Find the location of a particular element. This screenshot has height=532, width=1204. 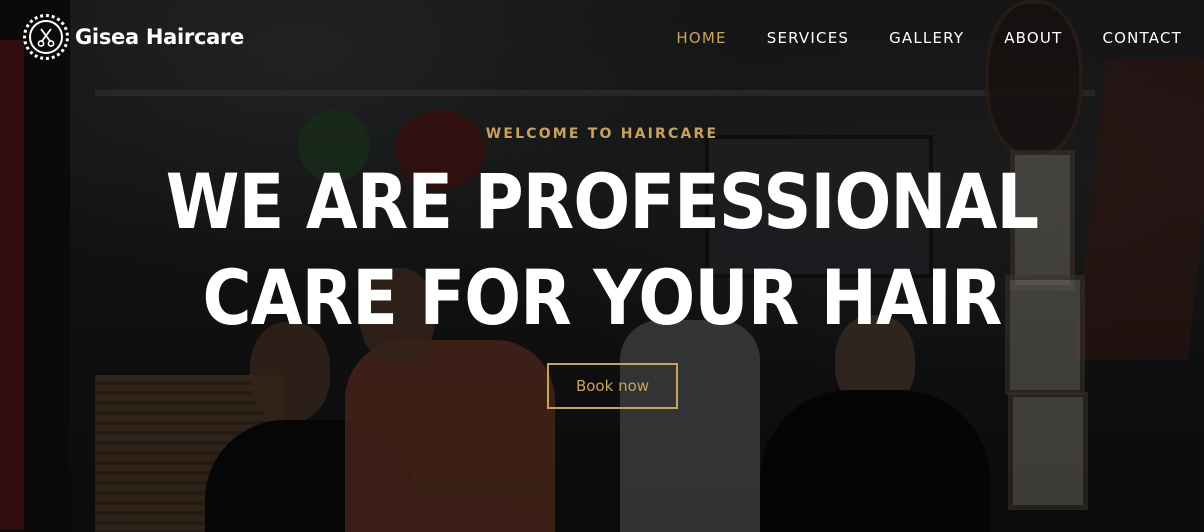

scissors-icon is located at coordinates (46, 37).